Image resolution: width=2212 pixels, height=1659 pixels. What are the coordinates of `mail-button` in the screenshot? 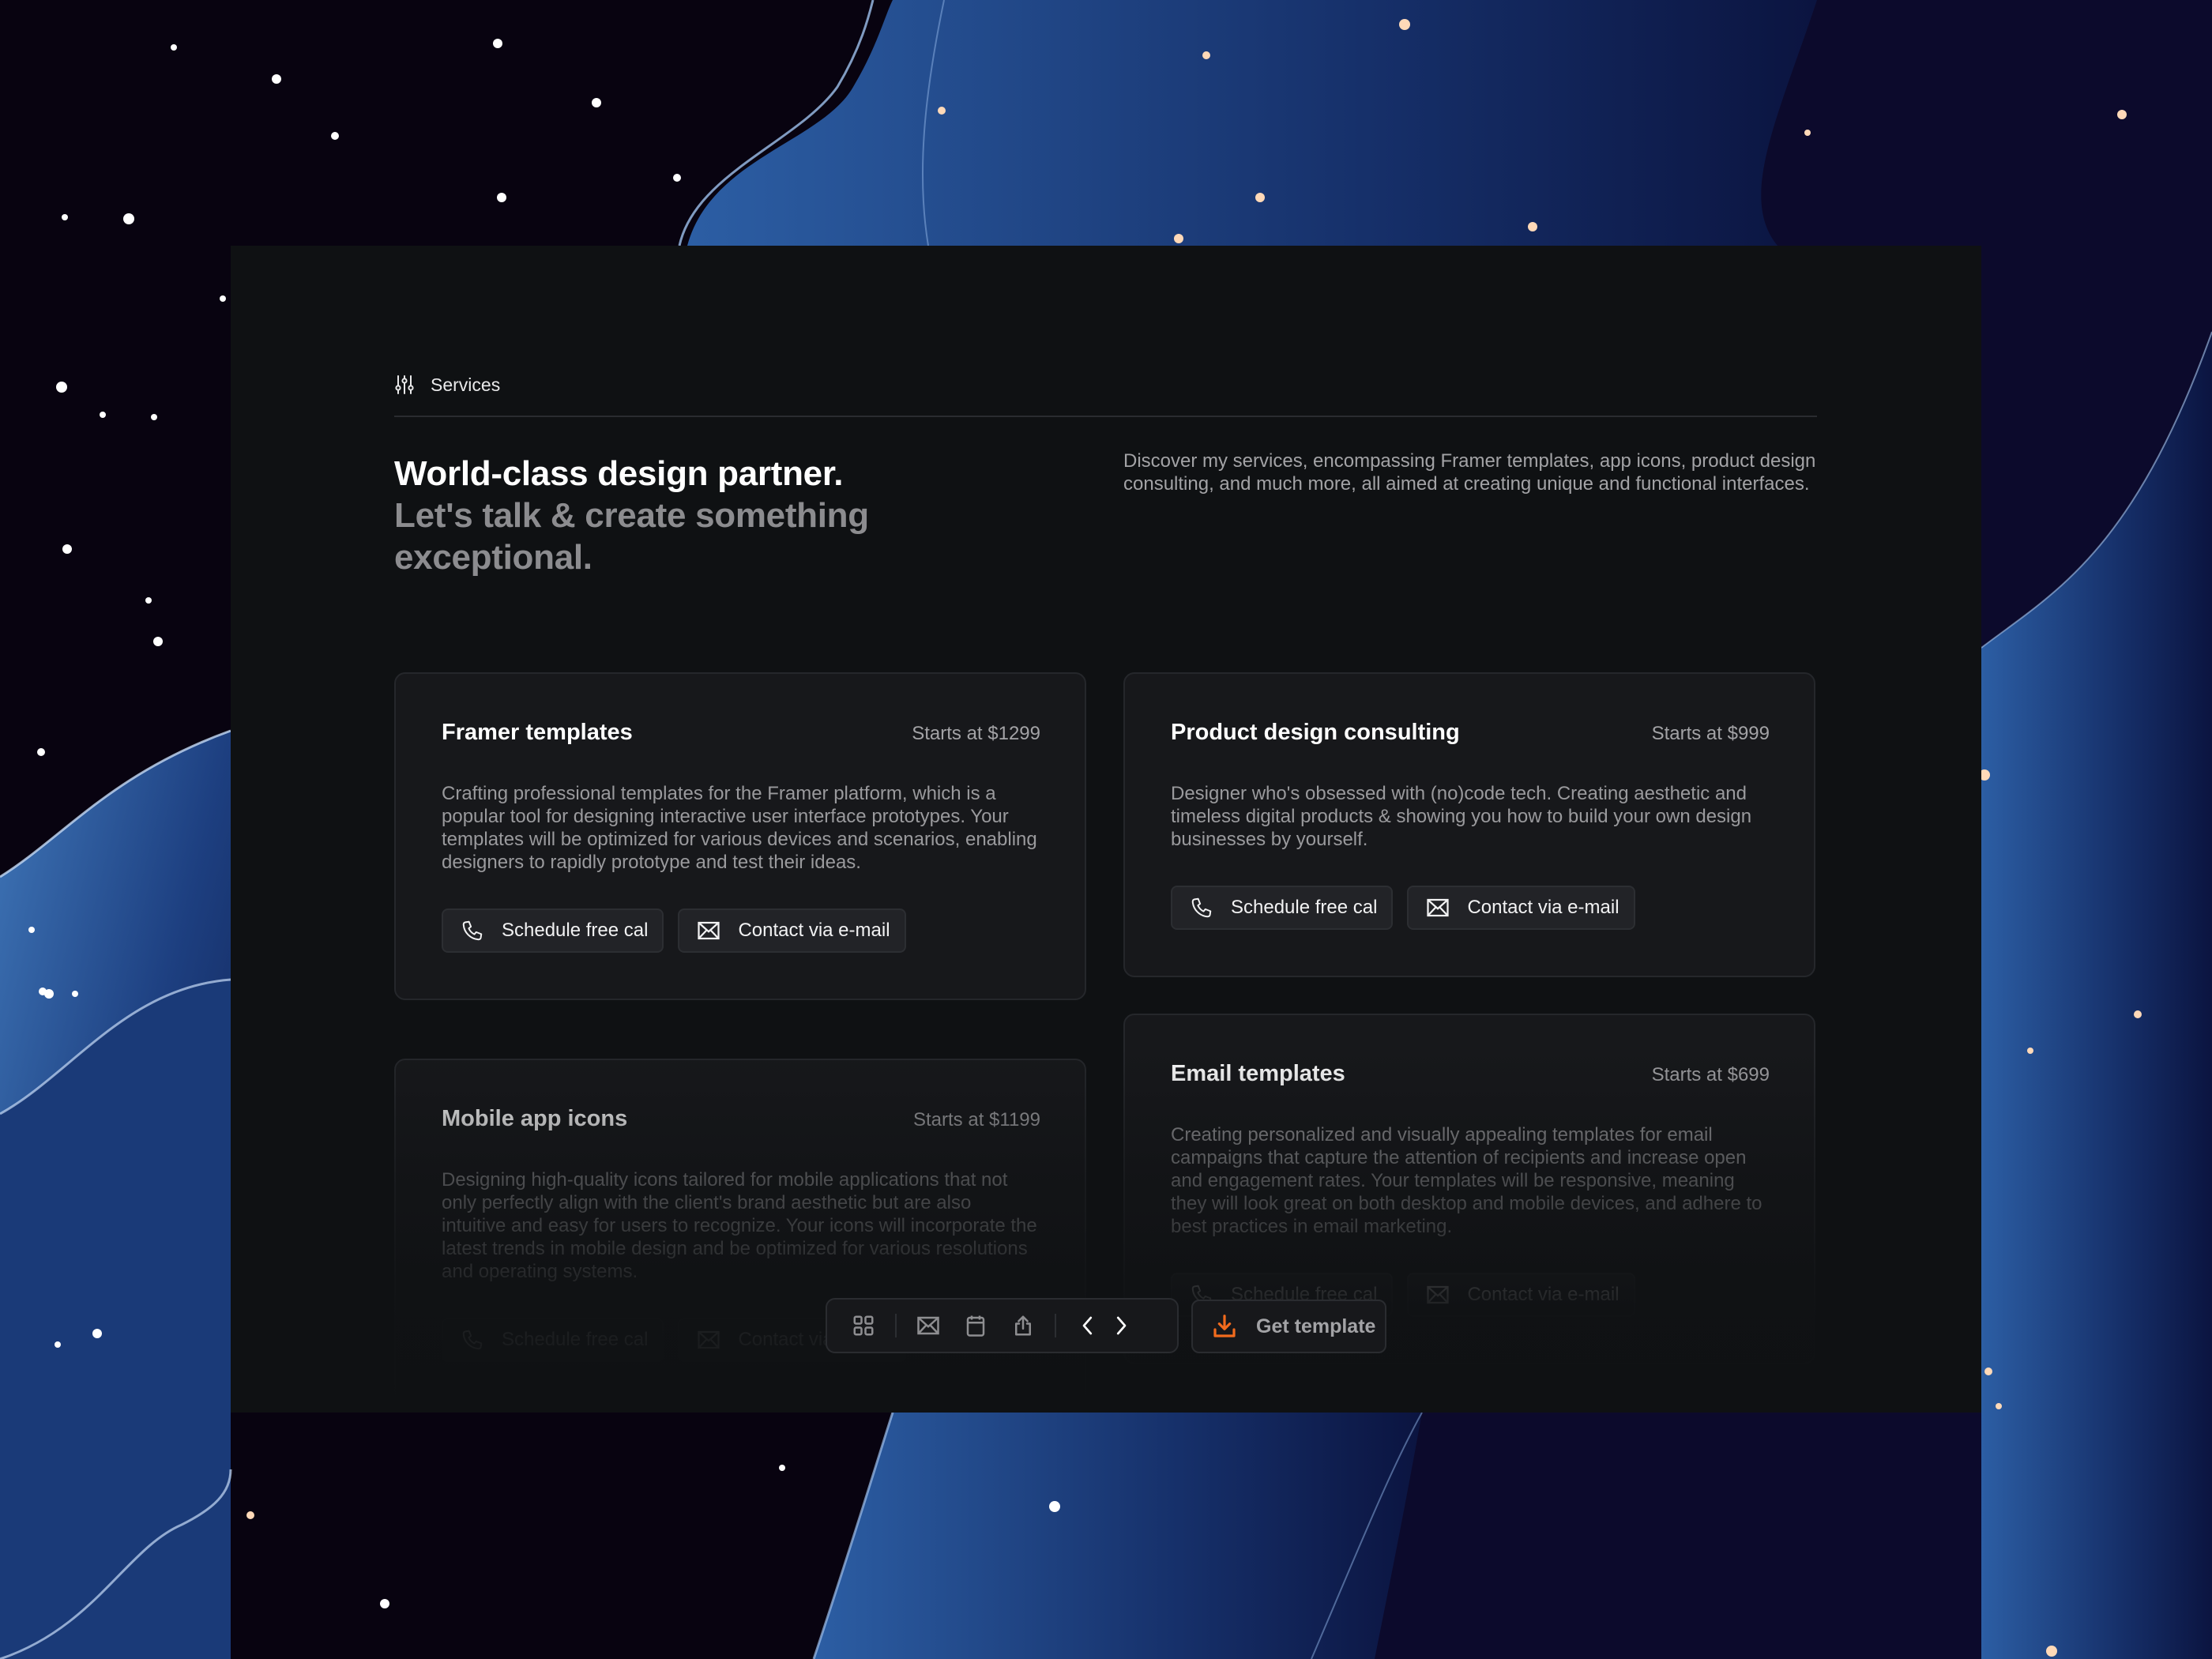 It's located at (929, 1325).